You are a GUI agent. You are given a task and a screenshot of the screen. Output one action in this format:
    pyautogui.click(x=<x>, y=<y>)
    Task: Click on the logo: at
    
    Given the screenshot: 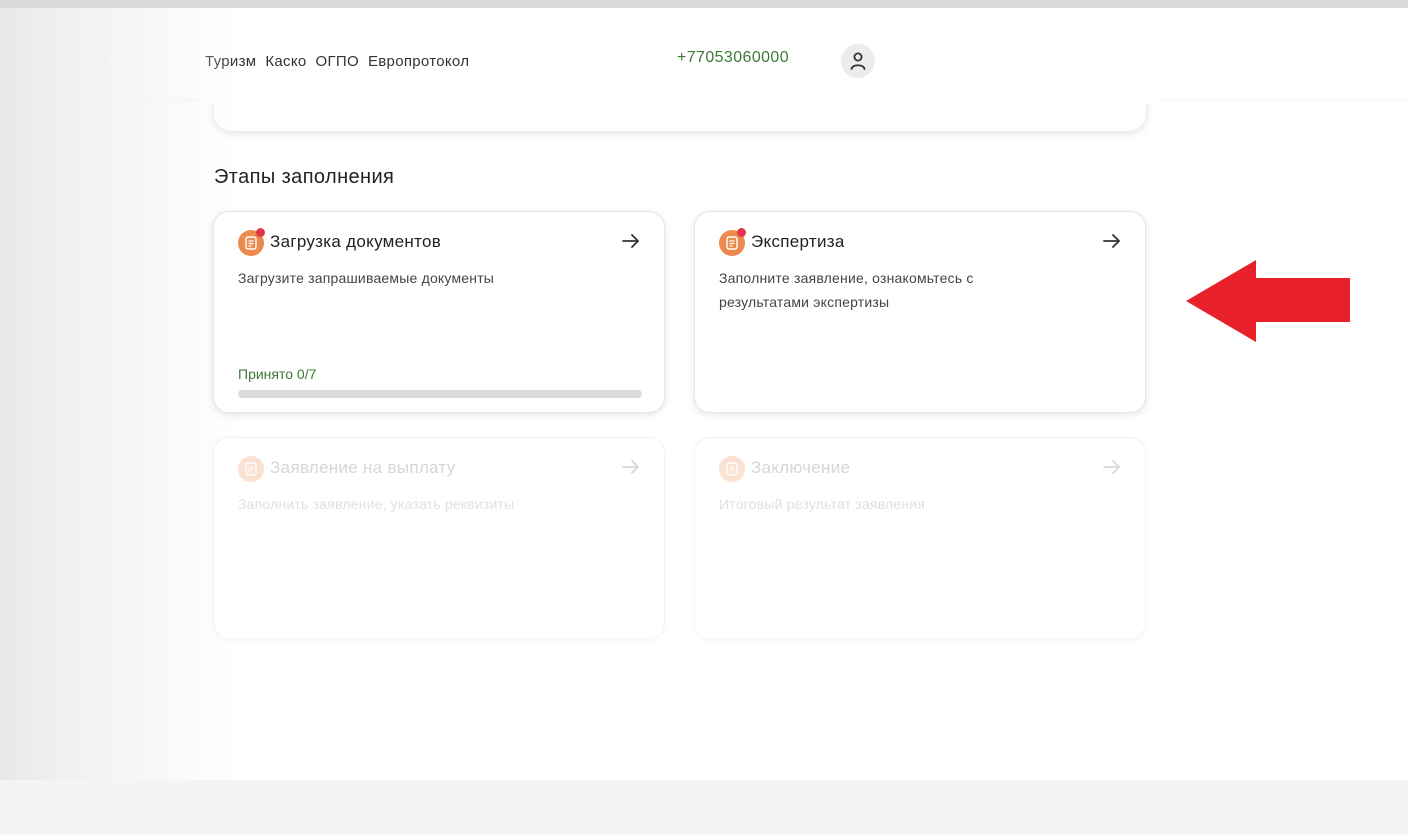 What is the action you would take?
    pyautogui.click(x=13, y=53)
    